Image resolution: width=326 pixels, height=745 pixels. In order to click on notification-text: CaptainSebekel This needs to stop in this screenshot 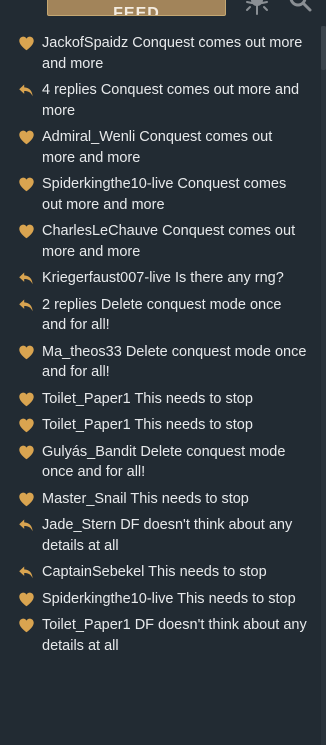, I will do `click(154, 572)`.